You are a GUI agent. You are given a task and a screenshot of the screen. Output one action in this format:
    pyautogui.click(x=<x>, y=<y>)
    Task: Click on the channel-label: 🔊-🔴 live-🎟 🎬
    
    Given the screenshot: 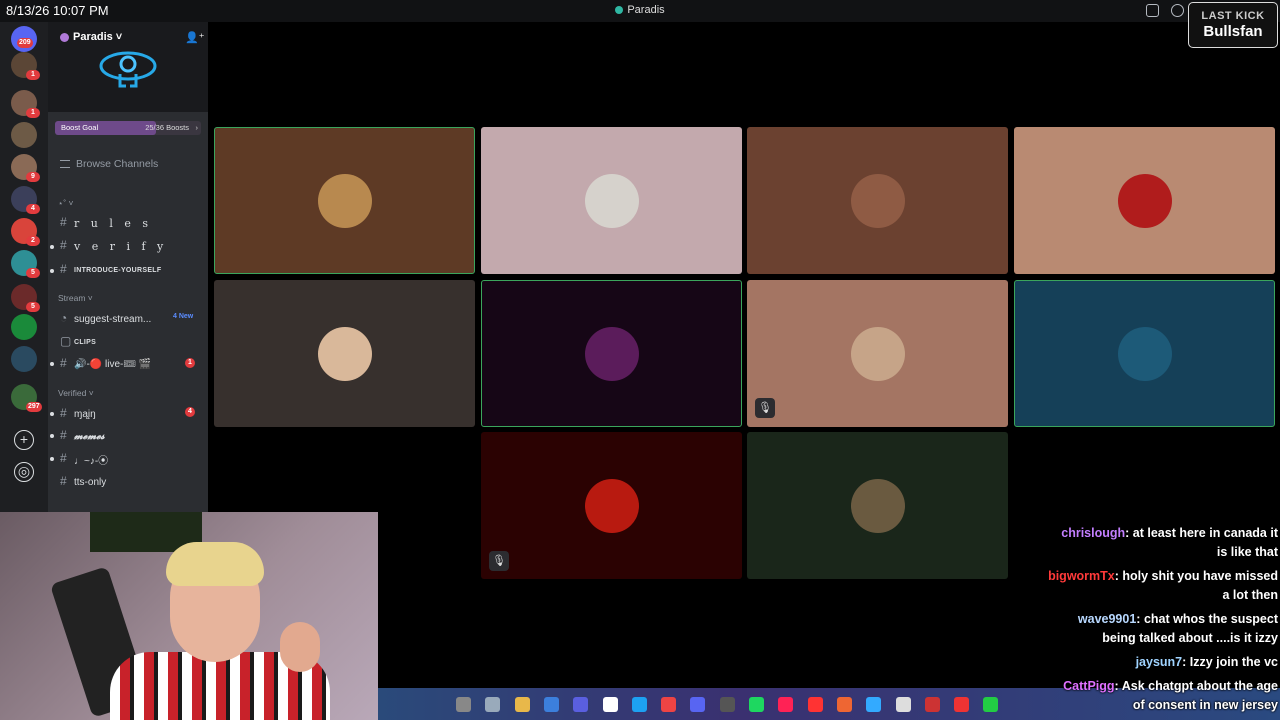 What is the action you would take?
    pyautogui.click(x=113, y=364)
    